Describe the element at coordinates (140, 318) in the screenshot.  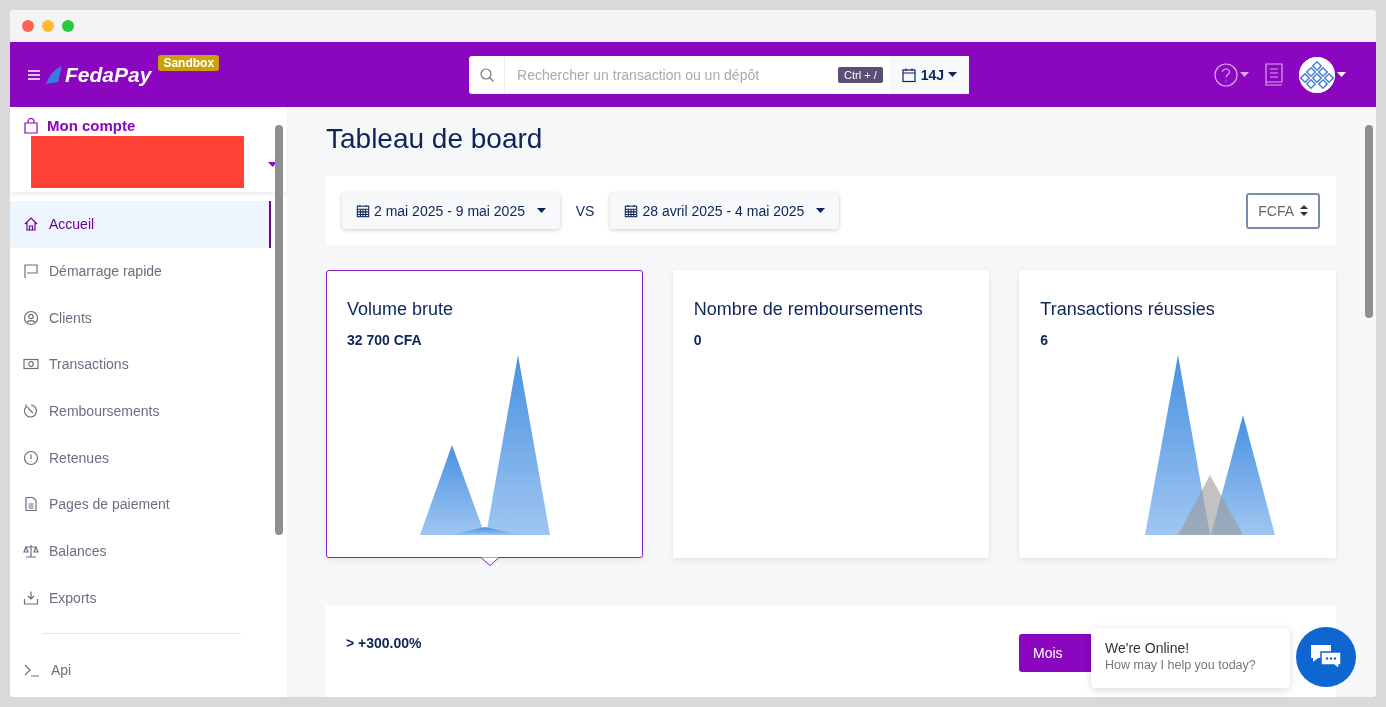
I see `sidebar-item: Clients` at that location.